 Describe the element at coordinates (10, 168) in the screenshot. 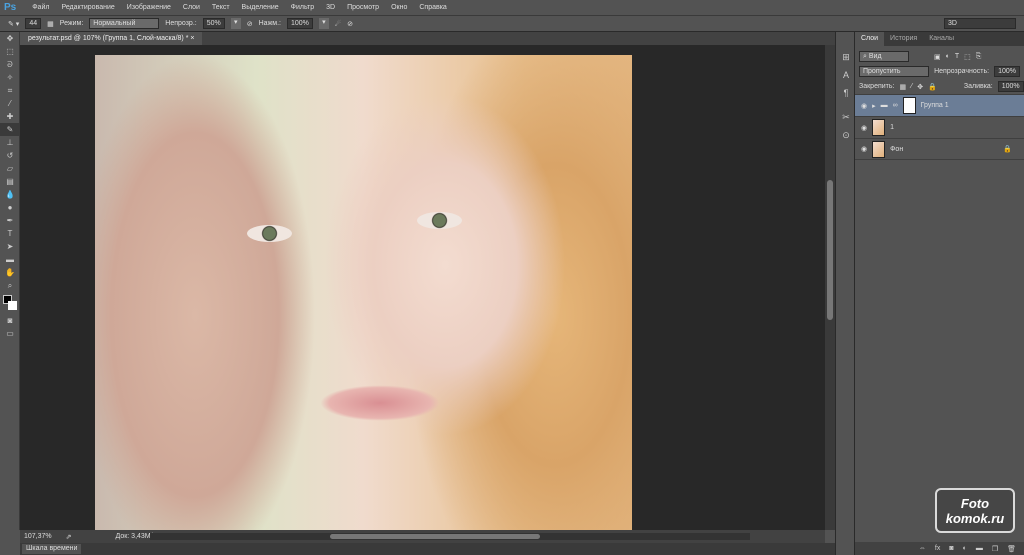

I see `eraser-tool-icon: ▱` at that location.